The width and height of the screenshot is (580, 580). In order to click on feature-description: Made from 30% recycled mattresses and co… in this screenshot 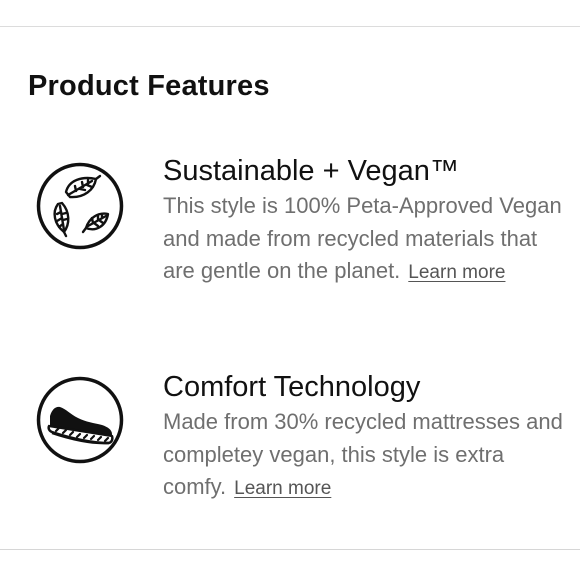, I will do `click(368, 456)`.